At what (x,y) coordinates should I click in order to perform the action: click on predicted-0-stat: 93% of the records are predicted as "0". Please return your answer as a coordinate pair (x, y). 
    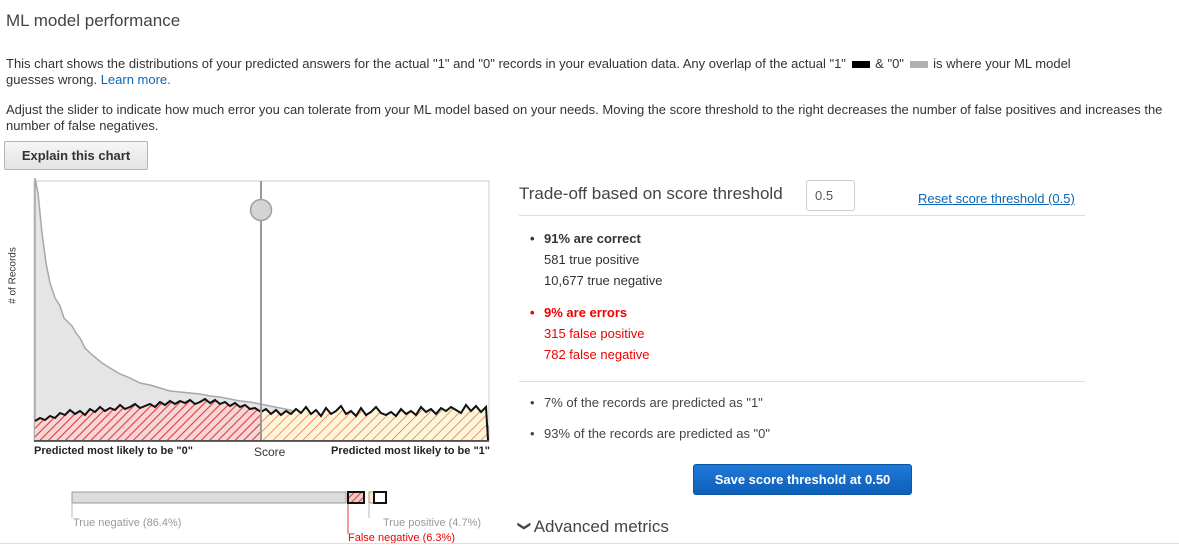
    Looking at the image, I should click on (650, 434).